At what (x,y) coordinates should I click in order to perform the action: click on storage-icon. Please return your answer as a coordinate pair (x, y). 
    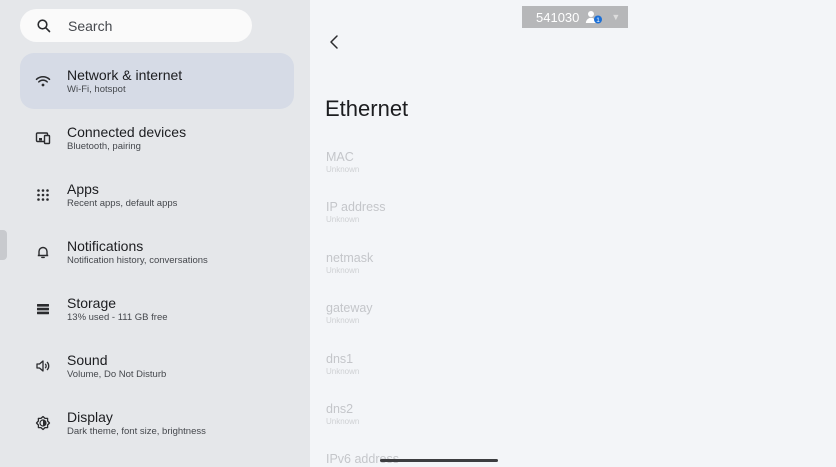
    Looking at the image, I should click on (43, 309).